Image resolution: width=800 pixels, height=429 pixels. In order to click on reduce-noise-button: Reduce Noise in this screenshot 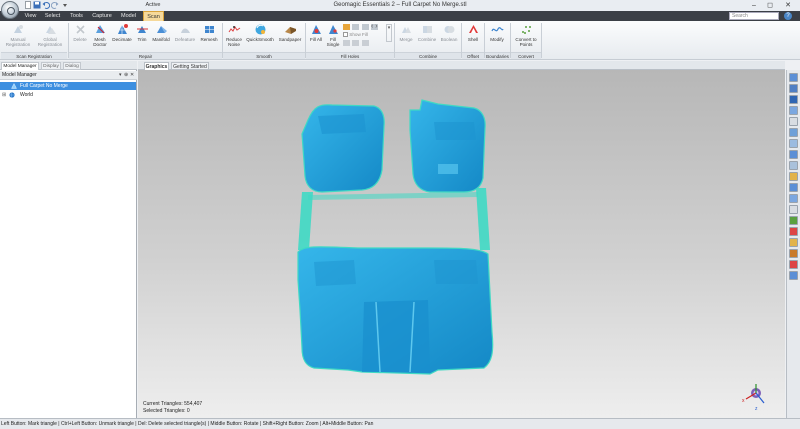, I will do `click(234, 38)`.